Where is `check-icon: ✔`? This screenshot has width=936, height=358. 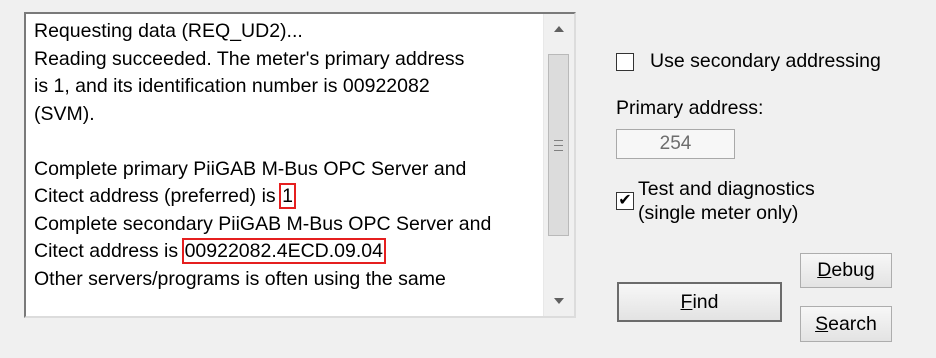 check-icon: ✔ is located at coordinates (625, 200).